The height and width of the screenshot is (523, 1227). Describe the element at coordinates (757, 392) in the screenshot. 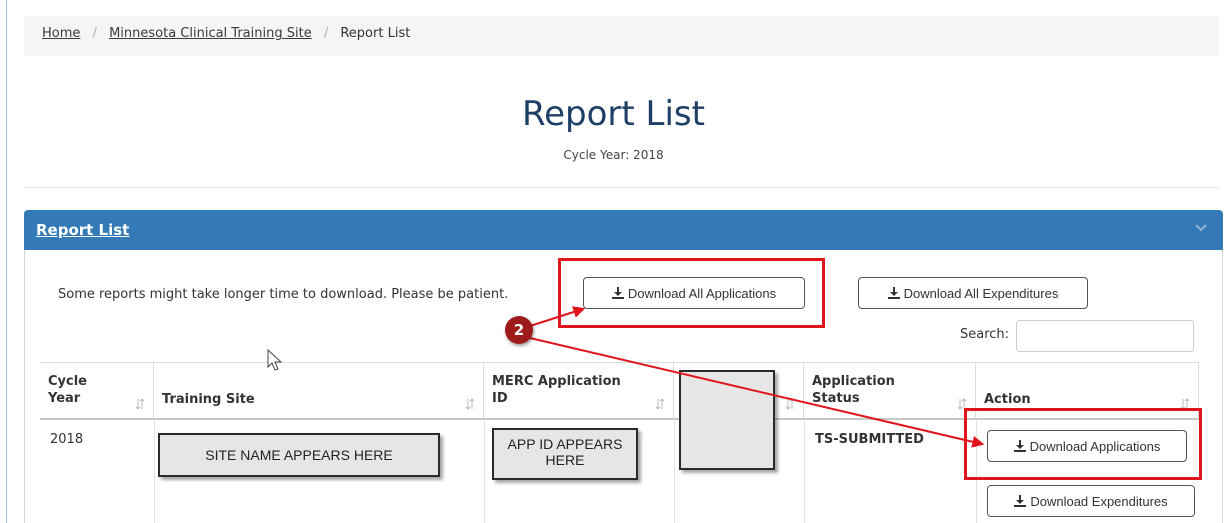

I see `arrow-to-download-applications` at that location.